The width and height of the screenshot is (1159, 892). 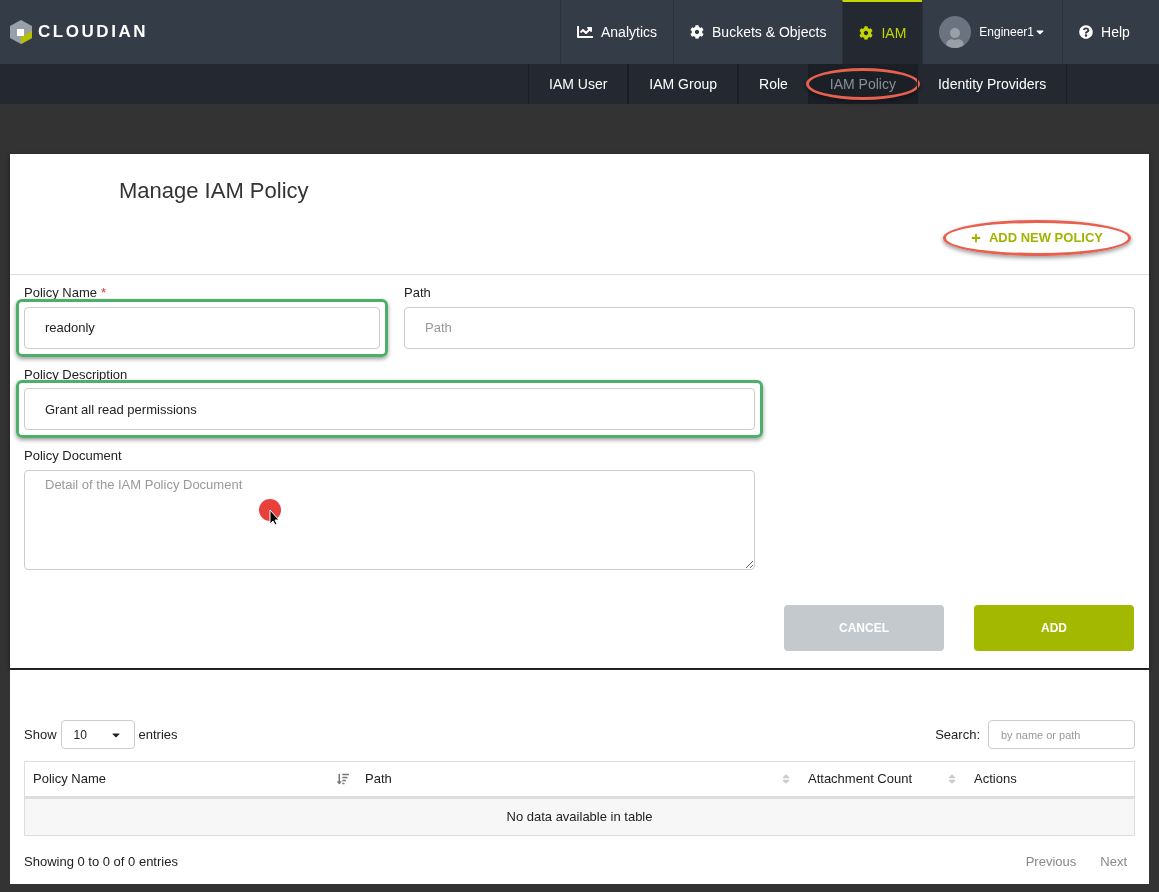 What do you see at coordinates (995, 779) in the screenshot?
I see `column-title: Actions` at bounding box center [995, 779].